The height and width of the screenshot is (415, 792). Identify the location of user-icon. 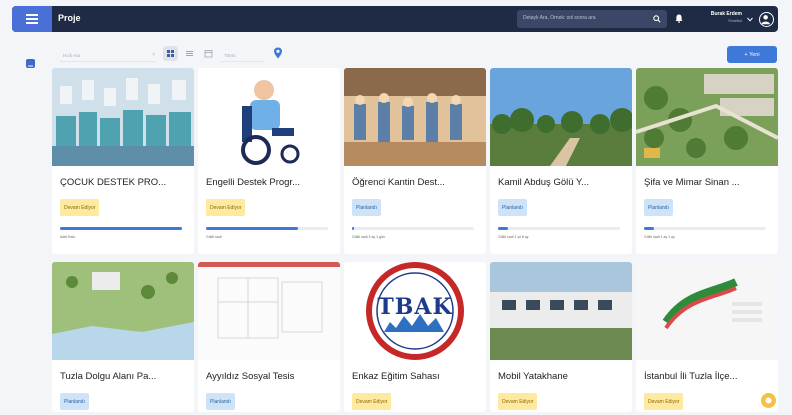
(765, 20).